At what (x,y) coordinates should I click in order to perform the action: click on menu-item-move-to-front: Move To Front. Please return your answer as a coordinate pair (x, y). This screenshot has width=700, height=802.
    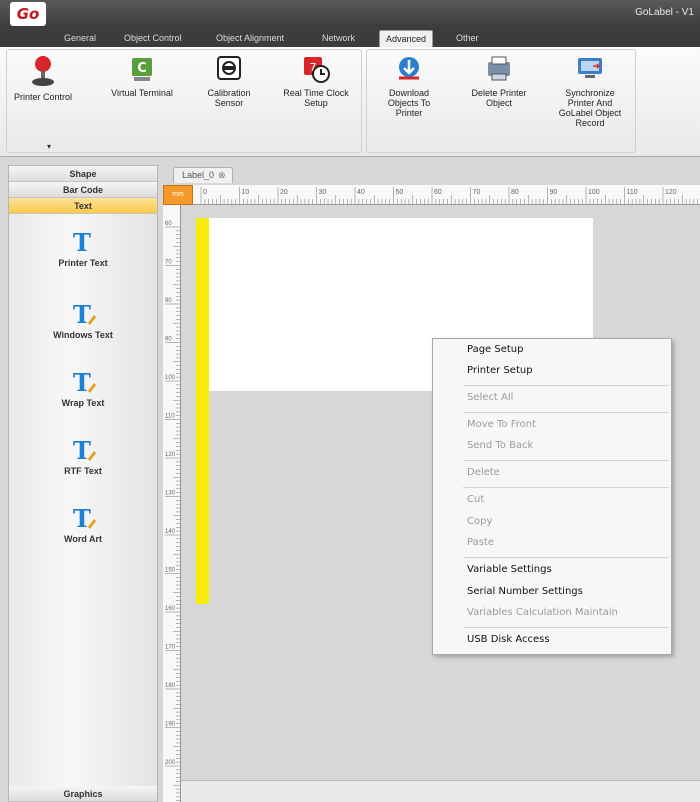
    Looking at the image, I should click on (501, 424).